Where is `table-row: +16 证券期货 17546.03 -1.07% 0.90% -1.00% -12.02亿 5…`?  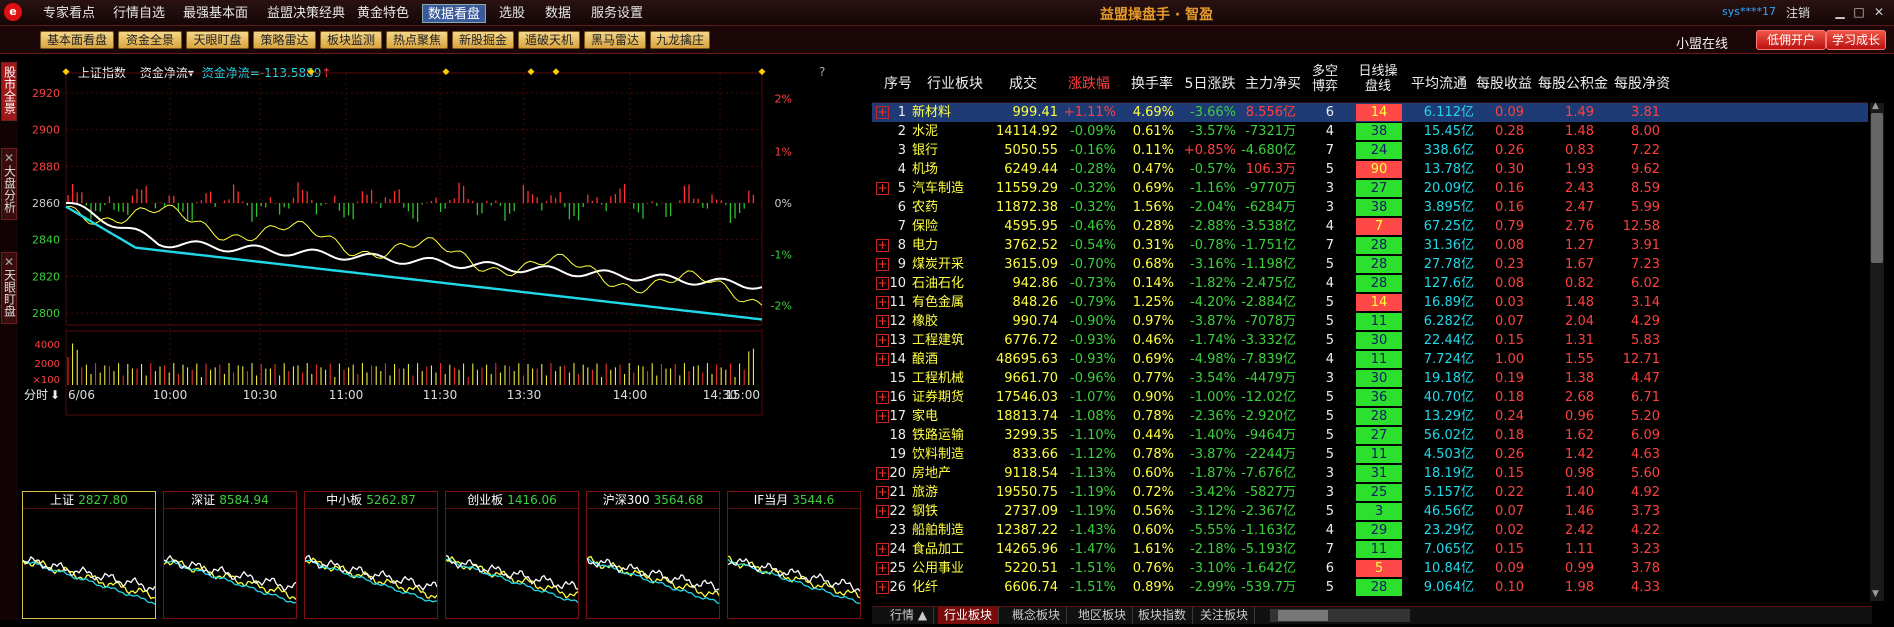
table-row: +16 证券期货 17546.03 -1.07% 0.90% -1.00% -12.02亿 5… is located at coordinates (1370, 397).